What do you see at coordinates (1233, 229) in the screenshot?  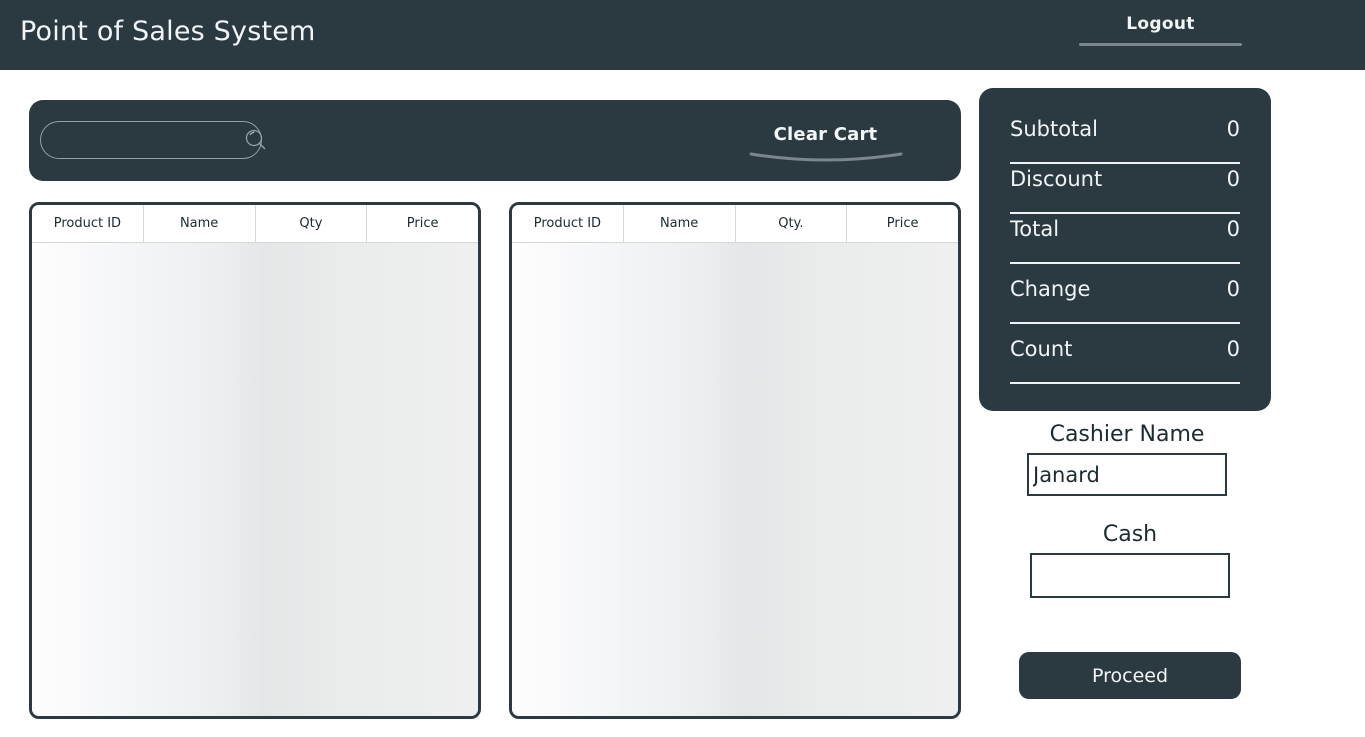 I see `summary-value-total: 0` at bounding box center [1233, 229].